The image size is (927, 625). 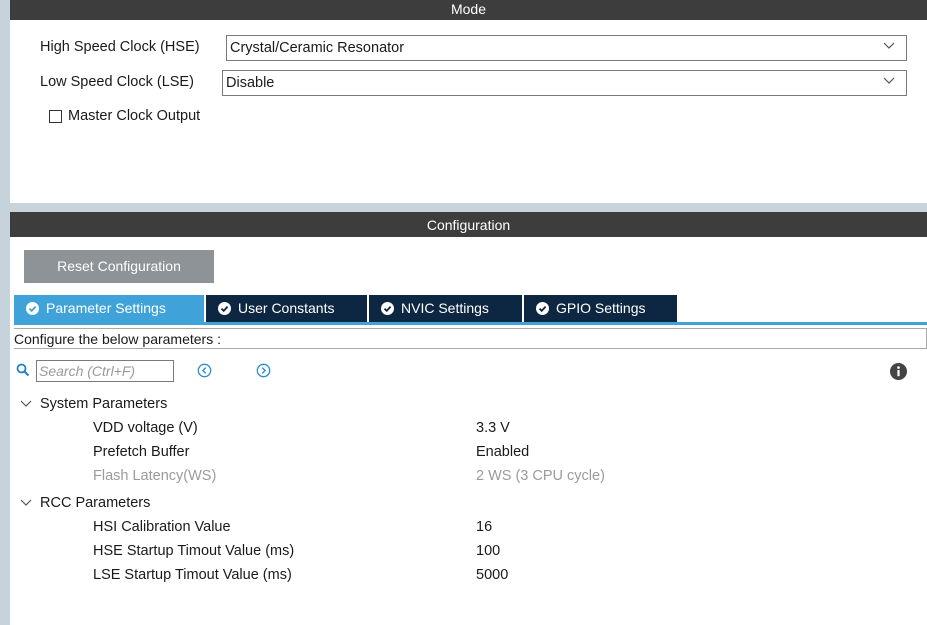 I want to click on master-clock-output-label: Master Clock Output, so click(x=134, y=116).